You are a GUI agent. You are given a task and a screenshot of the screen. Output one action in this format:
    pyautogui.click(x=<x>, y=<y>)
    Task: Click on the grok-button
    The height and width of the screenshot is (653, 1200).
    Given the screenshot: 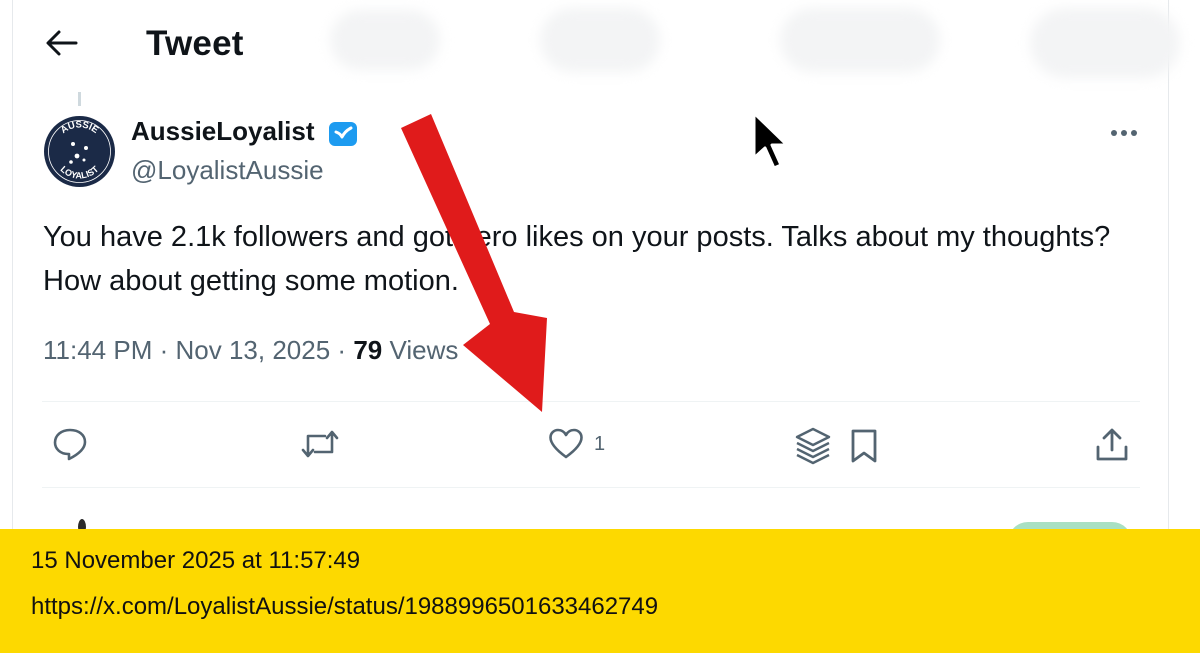 What is the action you would take?
    pyautogui.click(x=813, y=446)
    